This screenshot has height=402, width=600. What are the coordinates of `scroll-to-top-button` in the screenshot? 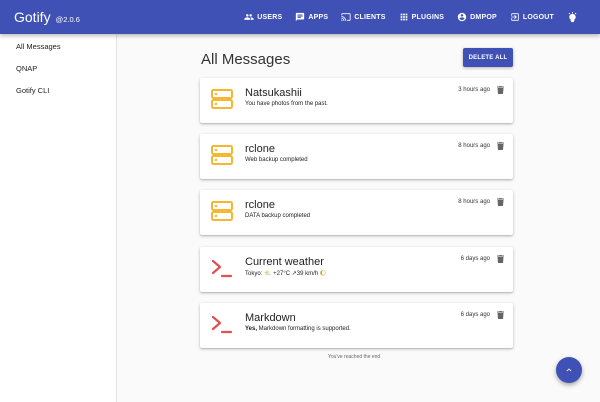 It's located at (569, 370).